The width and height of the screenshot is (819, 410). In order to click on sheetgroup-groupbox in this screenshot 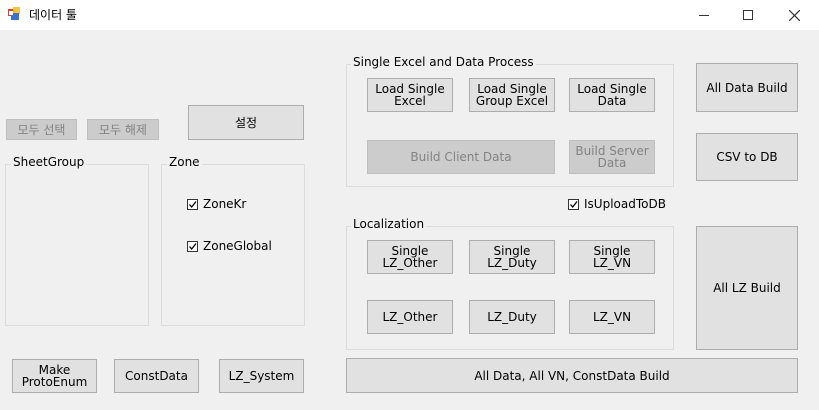, I will do `click(77, 245)`.